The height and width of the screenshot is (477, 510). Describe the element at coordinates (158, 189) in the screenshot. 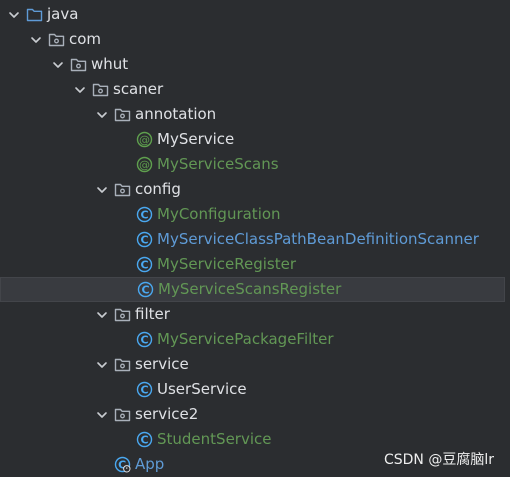

I see `tree-item-label: config` at that location.